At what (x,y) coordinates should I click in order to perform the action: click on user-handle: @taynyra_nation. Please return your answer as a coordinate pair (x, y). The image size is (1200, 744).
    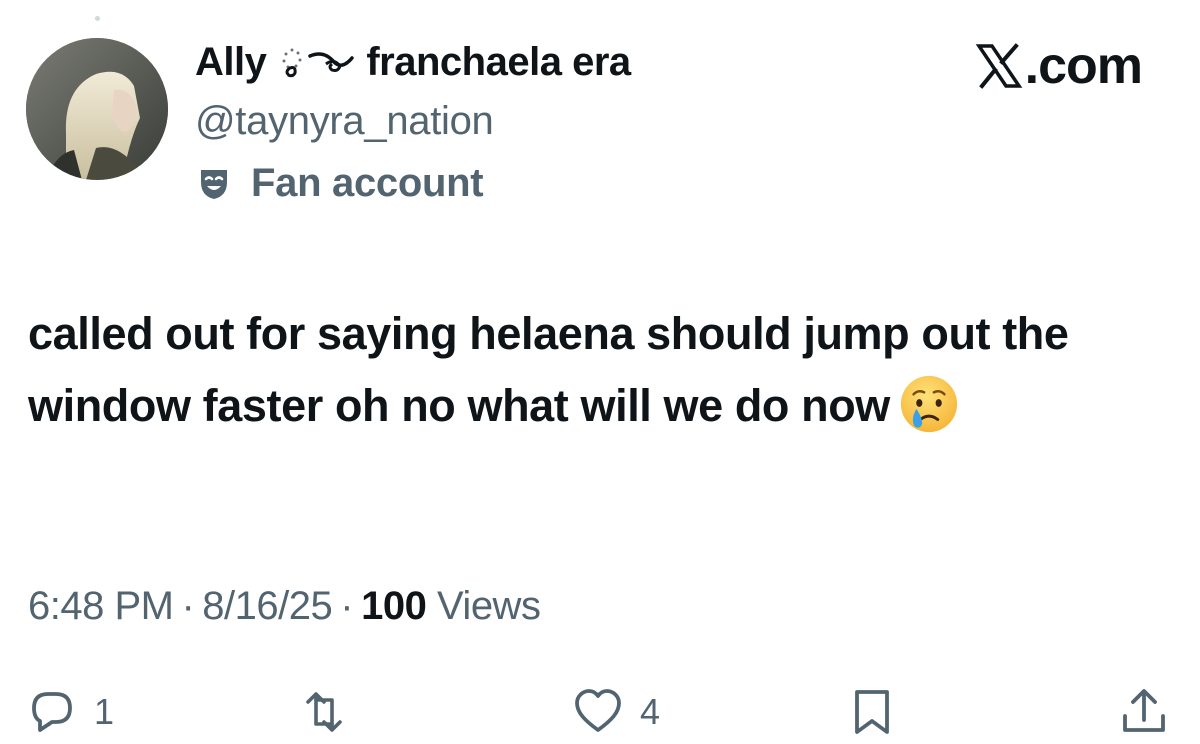
    Looking at the image, I should click on (413, 121).